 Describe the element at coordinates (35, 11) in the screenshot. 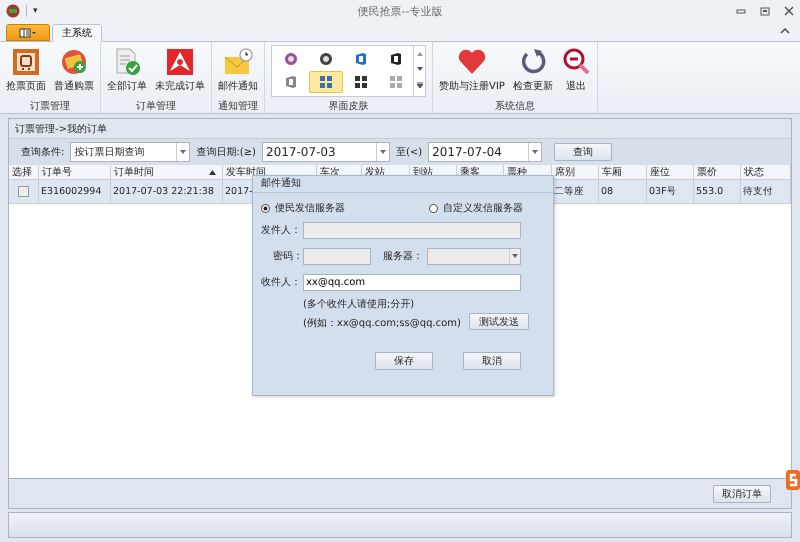

I see `quick-access-menu: ▾` at that location.